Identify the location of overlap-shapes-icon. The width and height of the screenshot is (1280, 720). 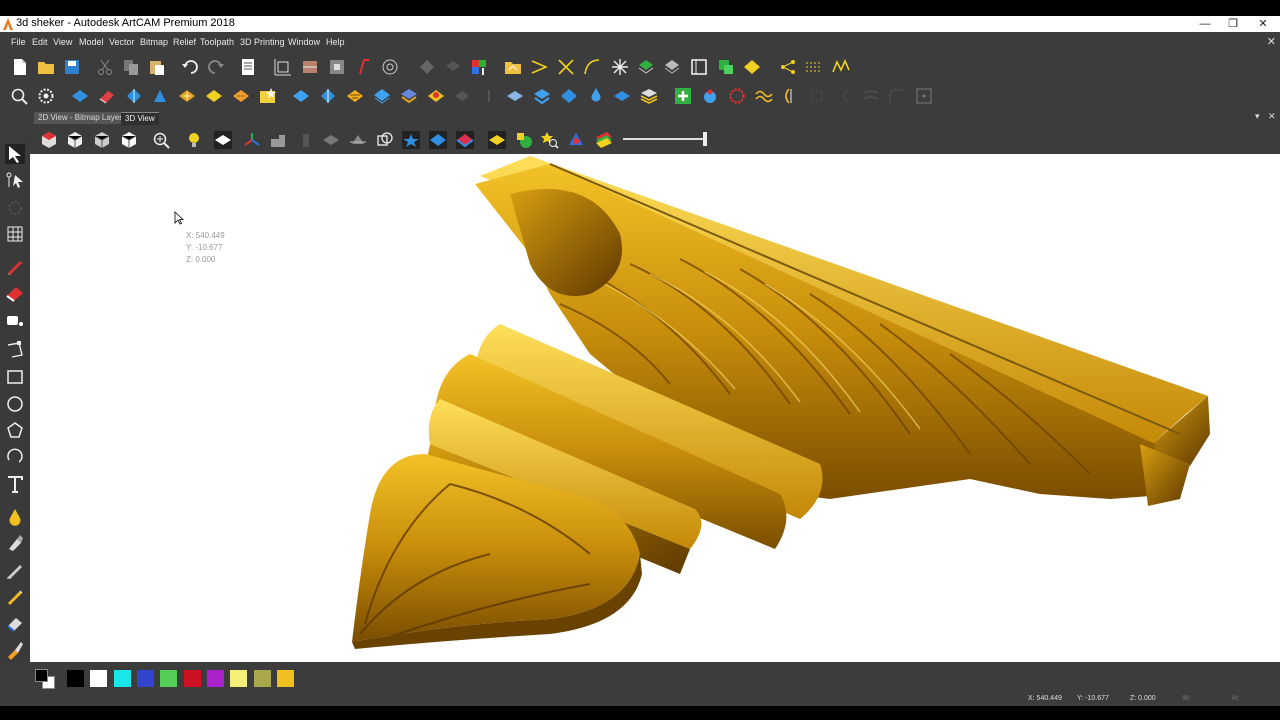
(385, 140).